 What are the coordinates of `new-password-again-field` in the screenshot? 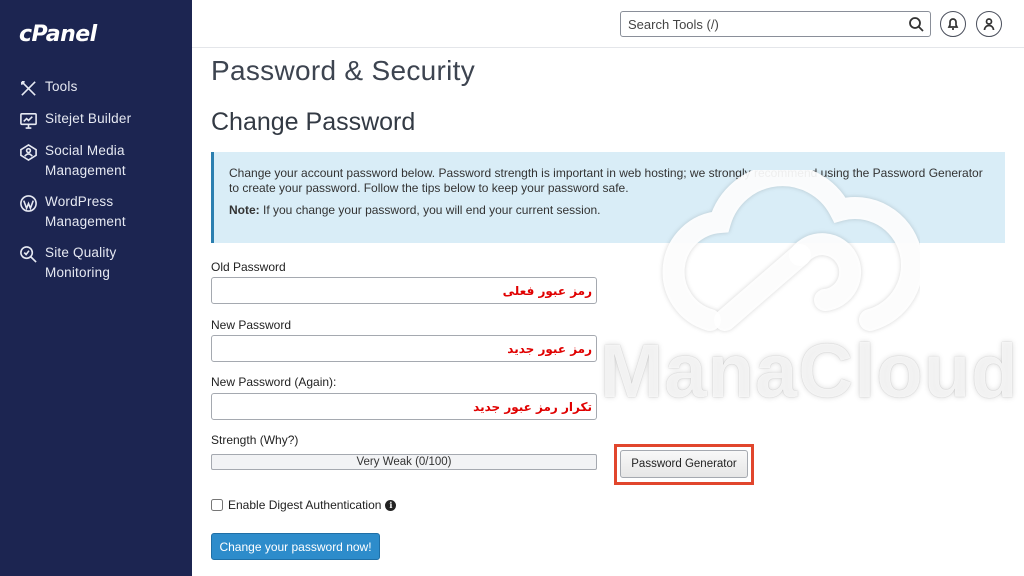 It's located at (404, 406).